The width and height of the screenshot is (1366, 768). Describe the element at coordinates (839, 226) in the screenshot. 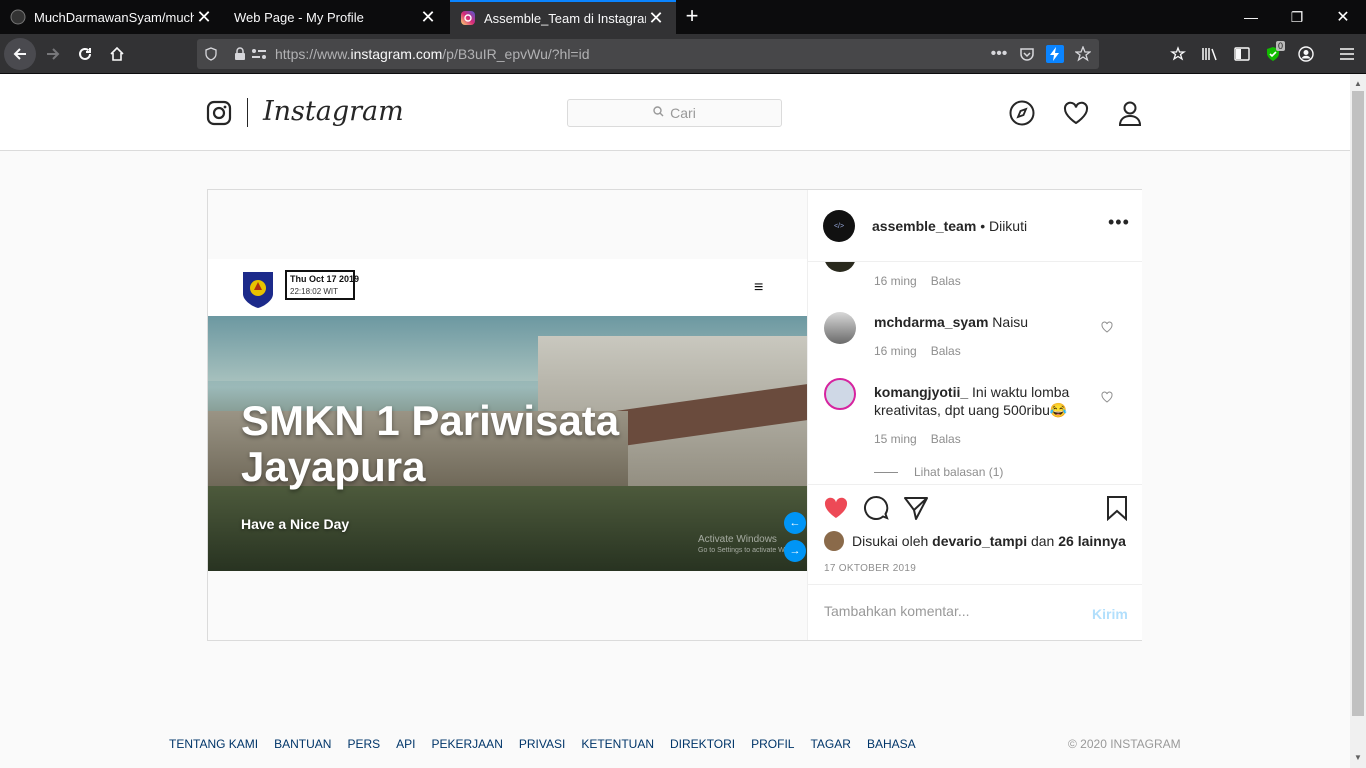

I see `author-avatar: </>` at that location.